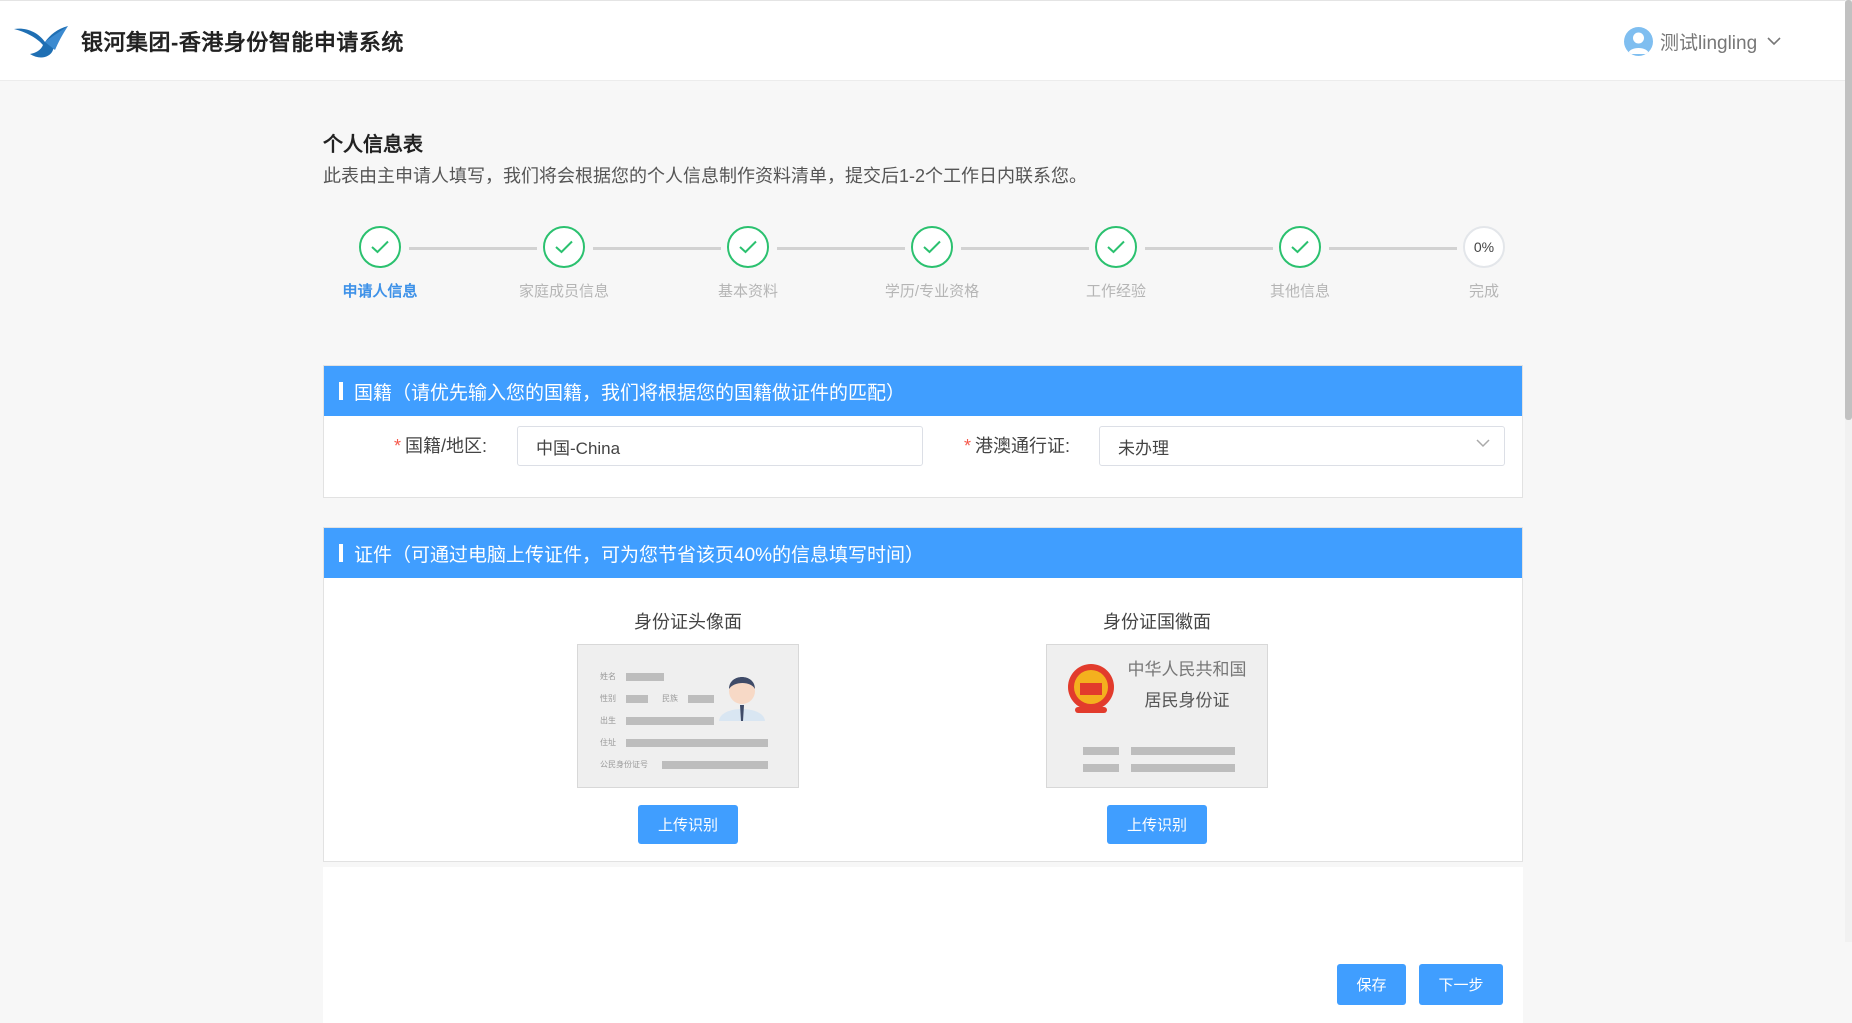 This screenshot has width=1852, height=1023. Describe the element at coordinates (720, 446) in the screenshot. I see `nationality-input: 中国-China` at that location.